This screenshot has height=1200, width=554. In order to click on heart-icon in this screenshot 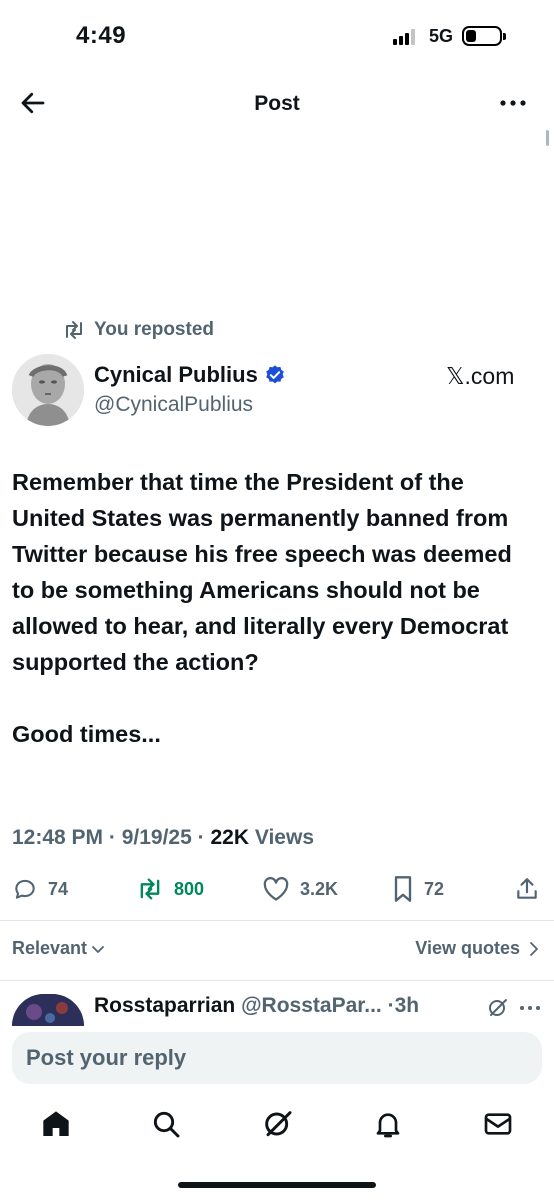, I will do `click(276, 889)`.